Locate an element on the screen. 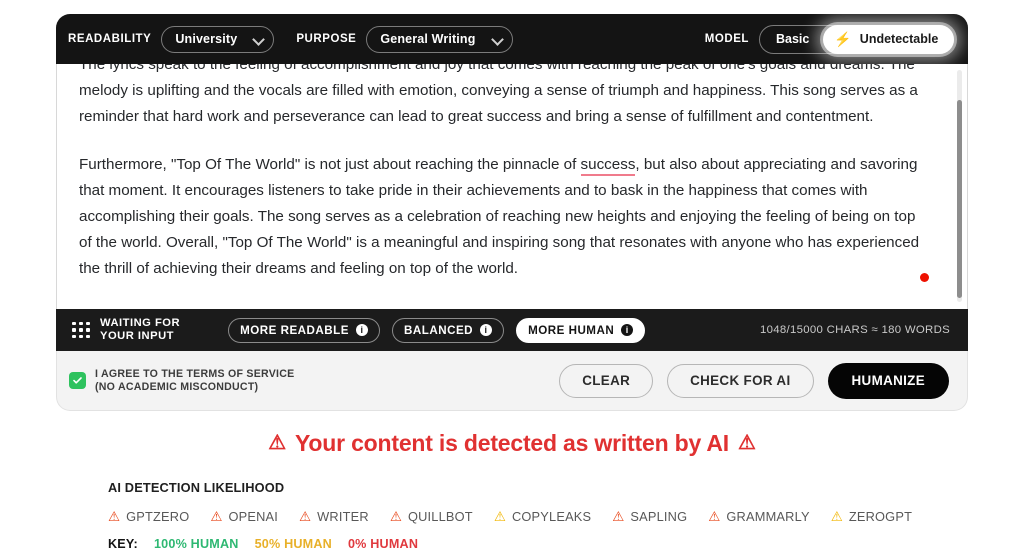  terms-checkbox is located at coordinates (77, 380).